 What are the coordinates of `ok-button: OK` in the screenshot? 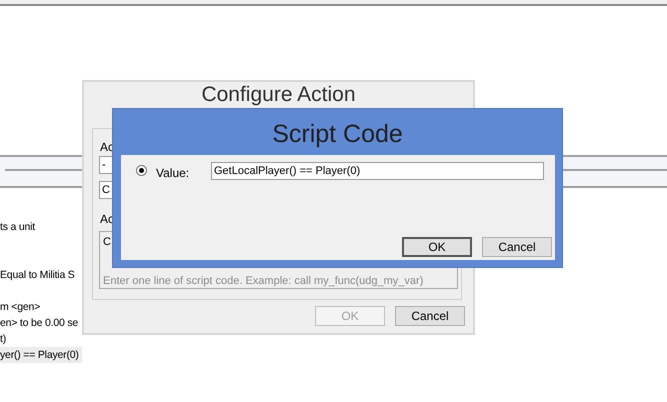 It's located at (437, 247).